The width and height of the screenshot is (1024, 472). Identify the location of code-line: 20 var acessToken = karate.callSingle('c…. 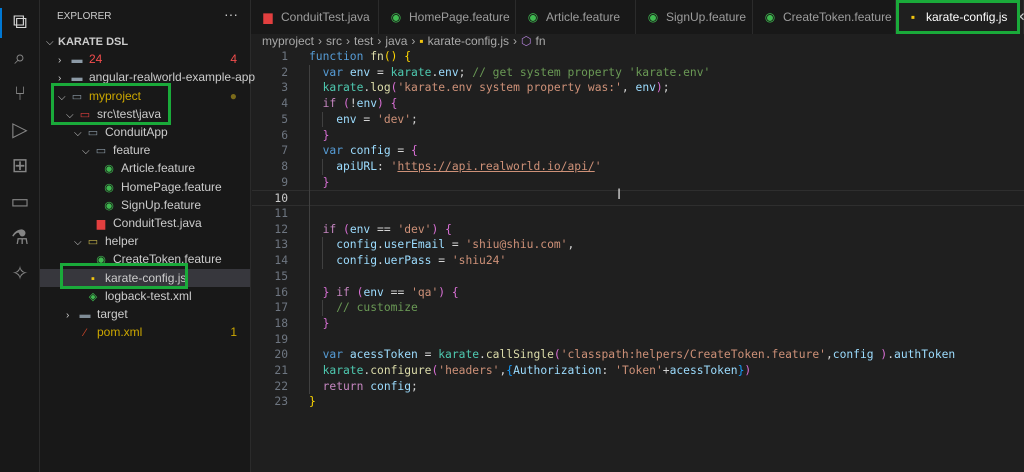
(638, 355).